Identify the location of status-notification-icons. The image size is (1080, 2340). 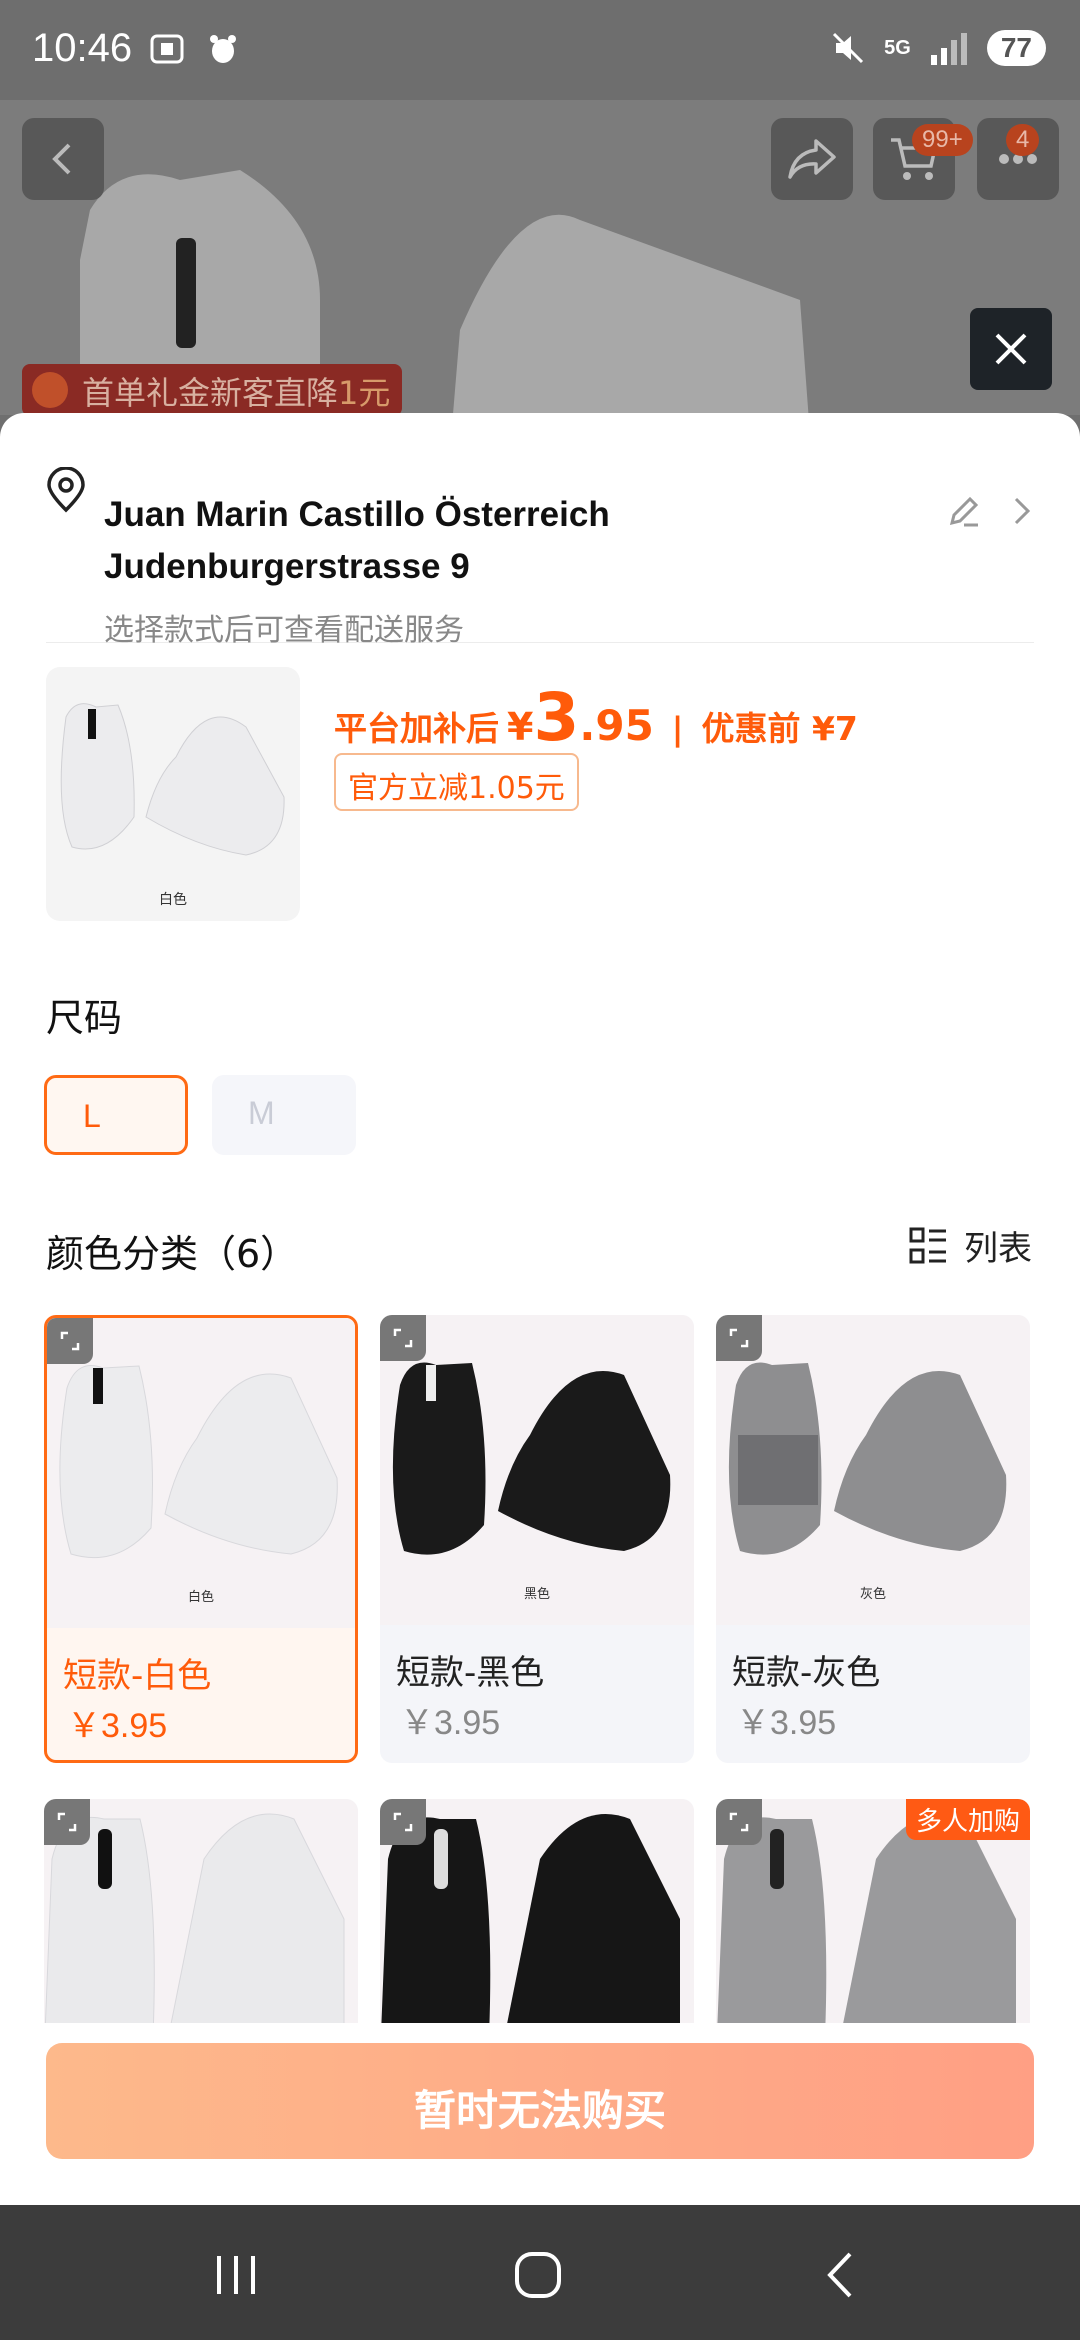
(195, 49).